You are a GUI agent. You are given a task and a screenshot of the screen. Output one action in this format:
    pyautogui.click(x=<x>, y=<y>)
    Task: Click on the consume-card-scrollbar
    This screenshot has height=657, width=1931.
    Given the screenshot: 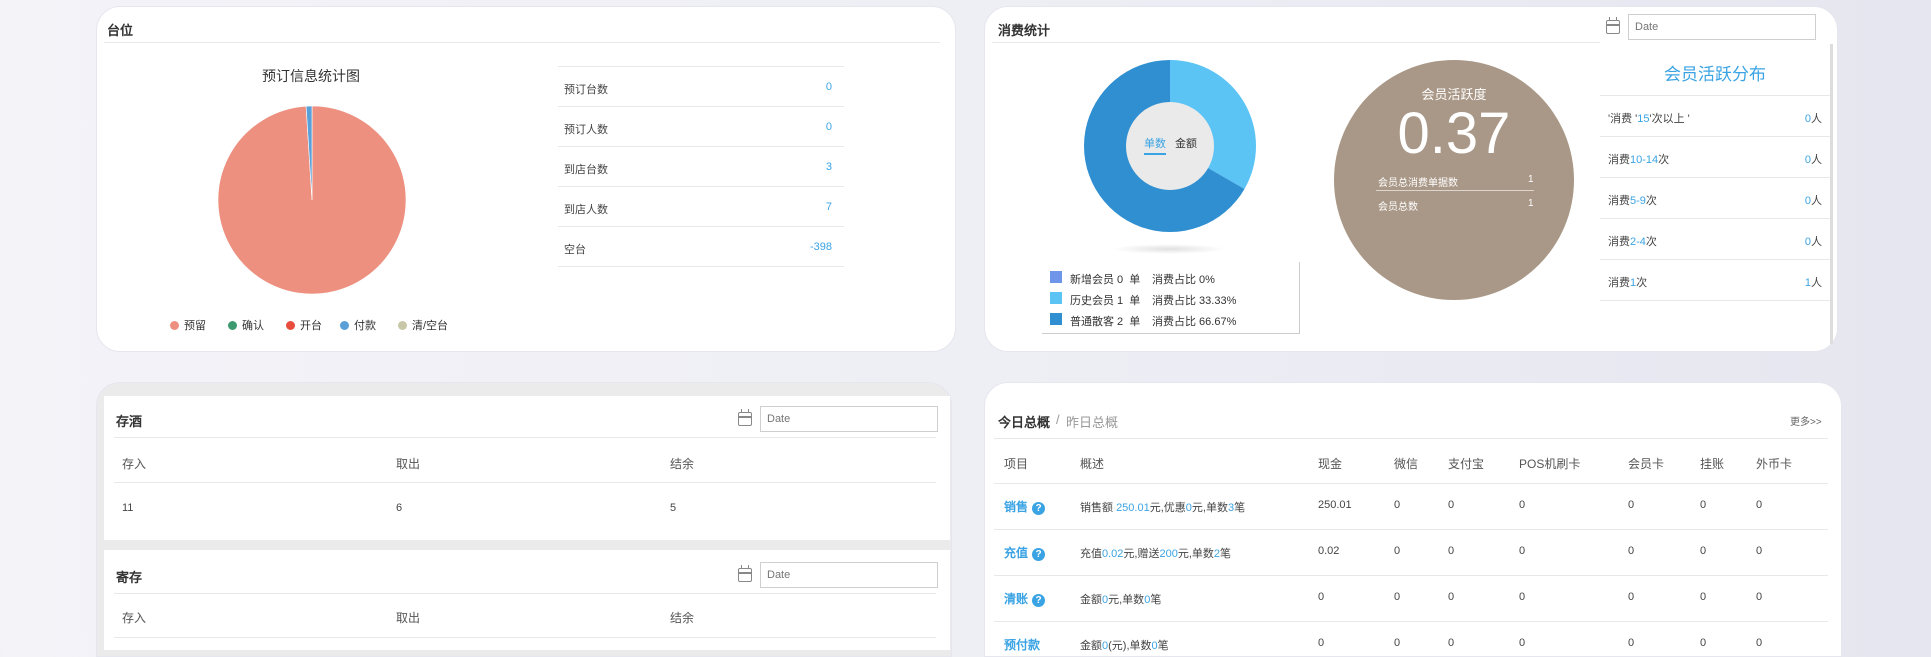 What is the action you would take?
    pyautogui.click(x=1831, y=194)
    